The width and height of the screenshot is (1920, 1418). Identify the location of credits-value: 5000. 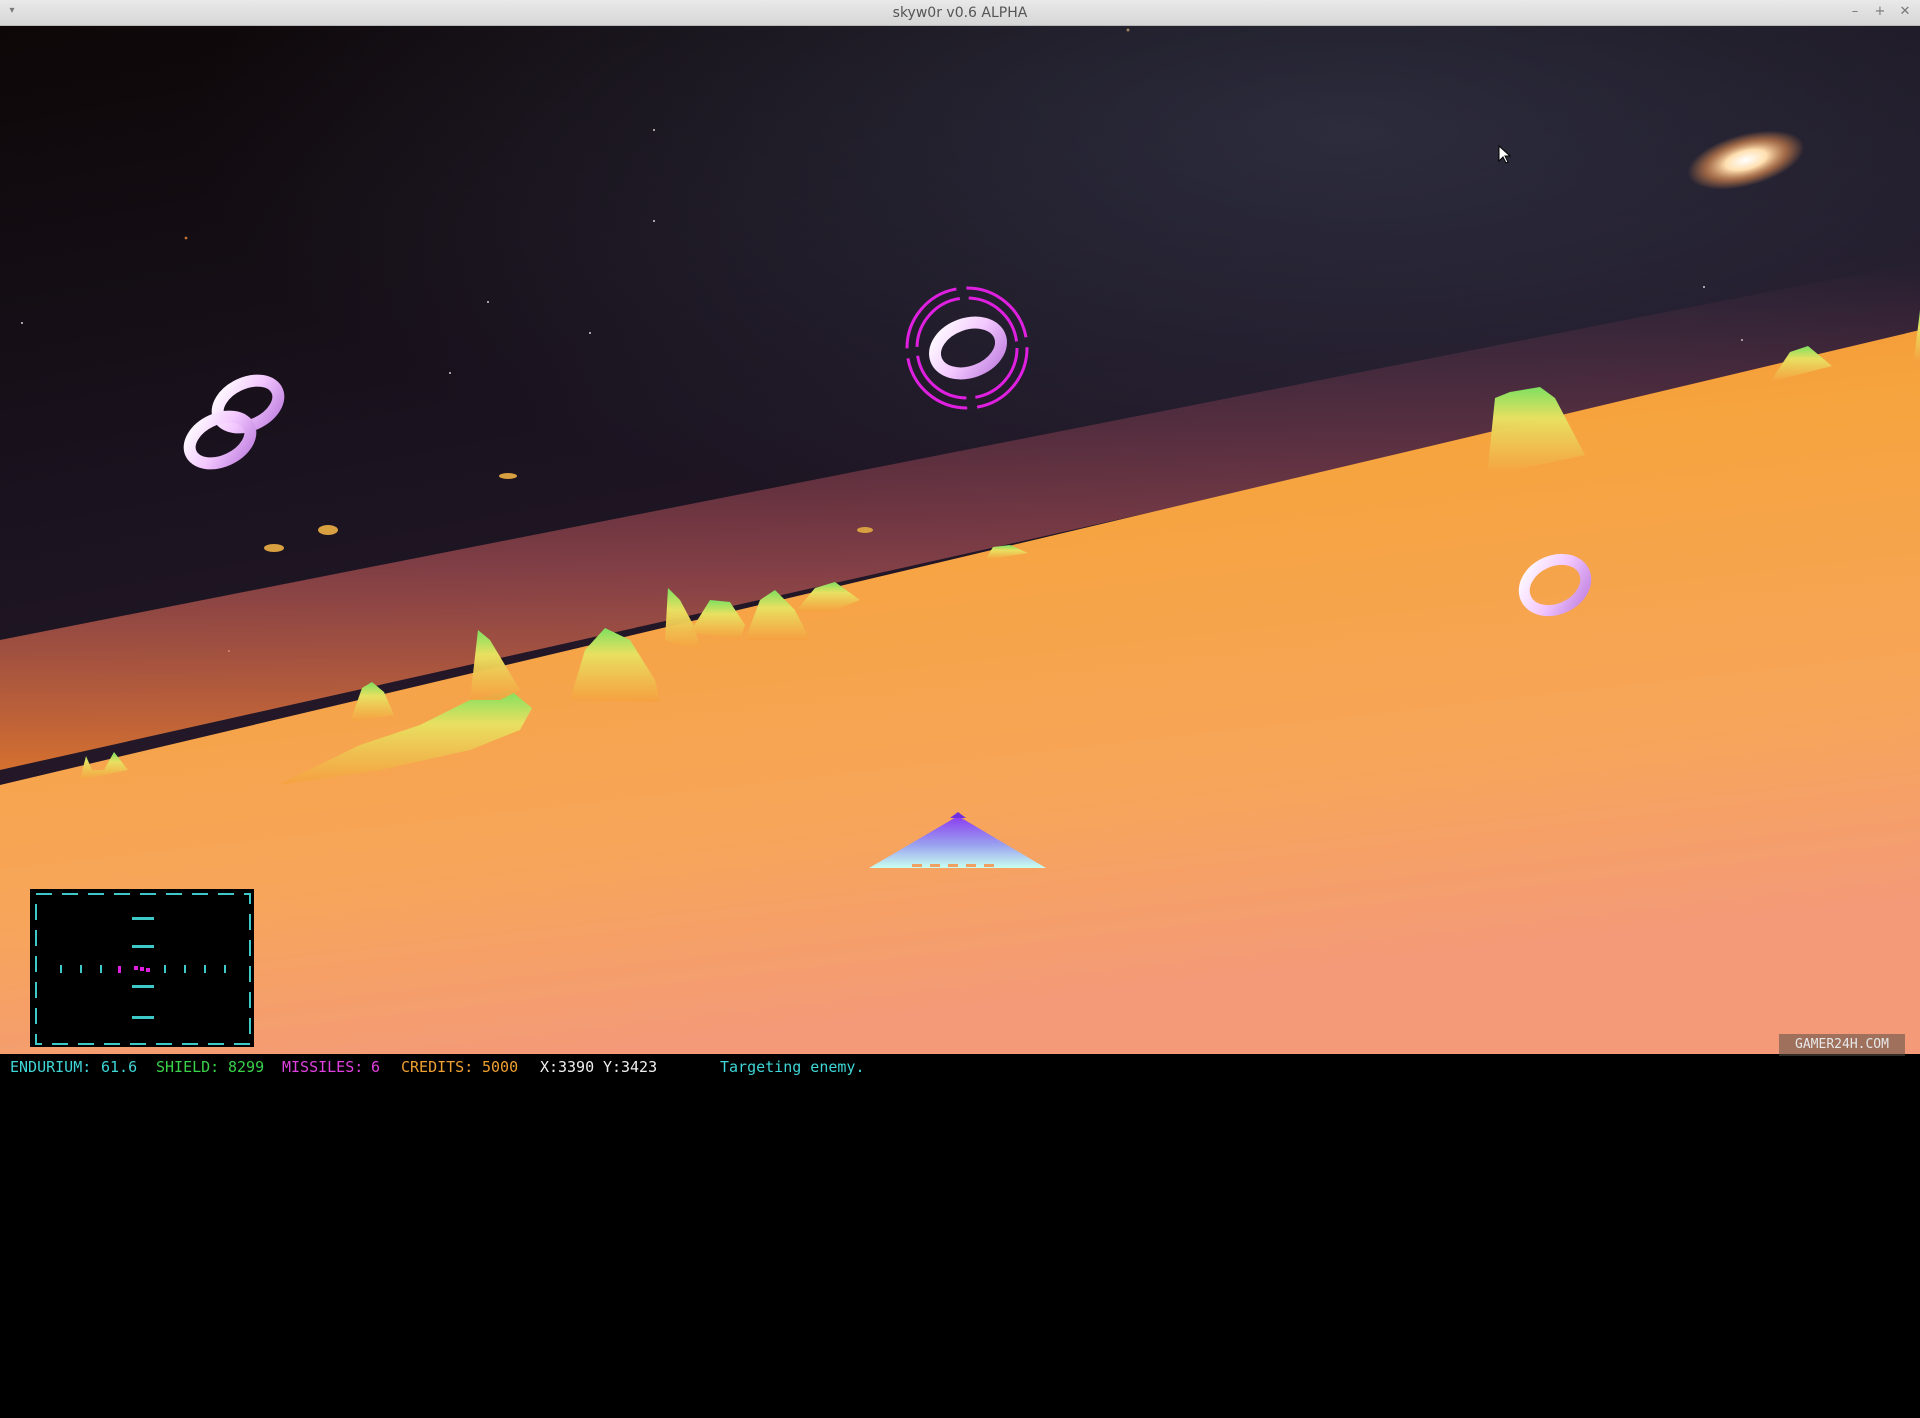
(500, 1067).